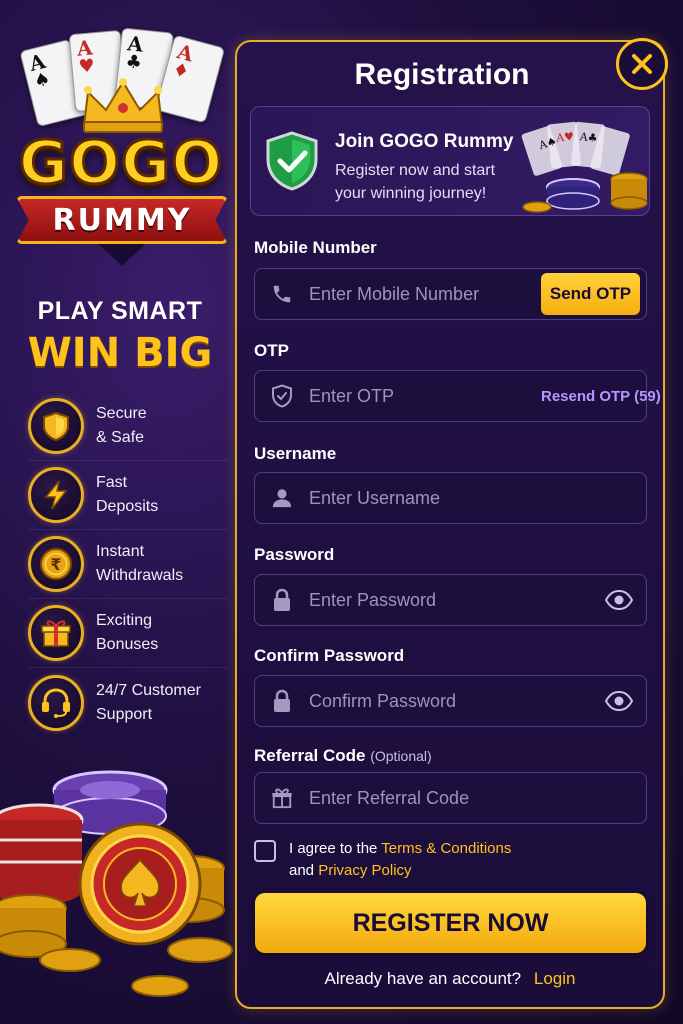 The width and height of the screenshot is (683, 1024). Describe the element at coordinates (271, 350) in the screenshot. I see `otp-label: OTP` at that location.